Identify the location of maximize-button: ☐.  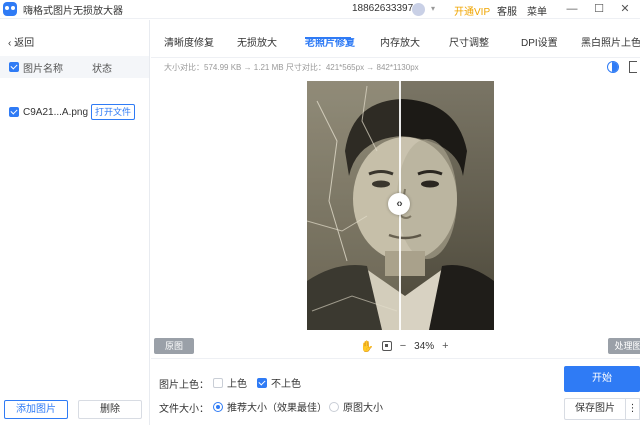
(599, 9).